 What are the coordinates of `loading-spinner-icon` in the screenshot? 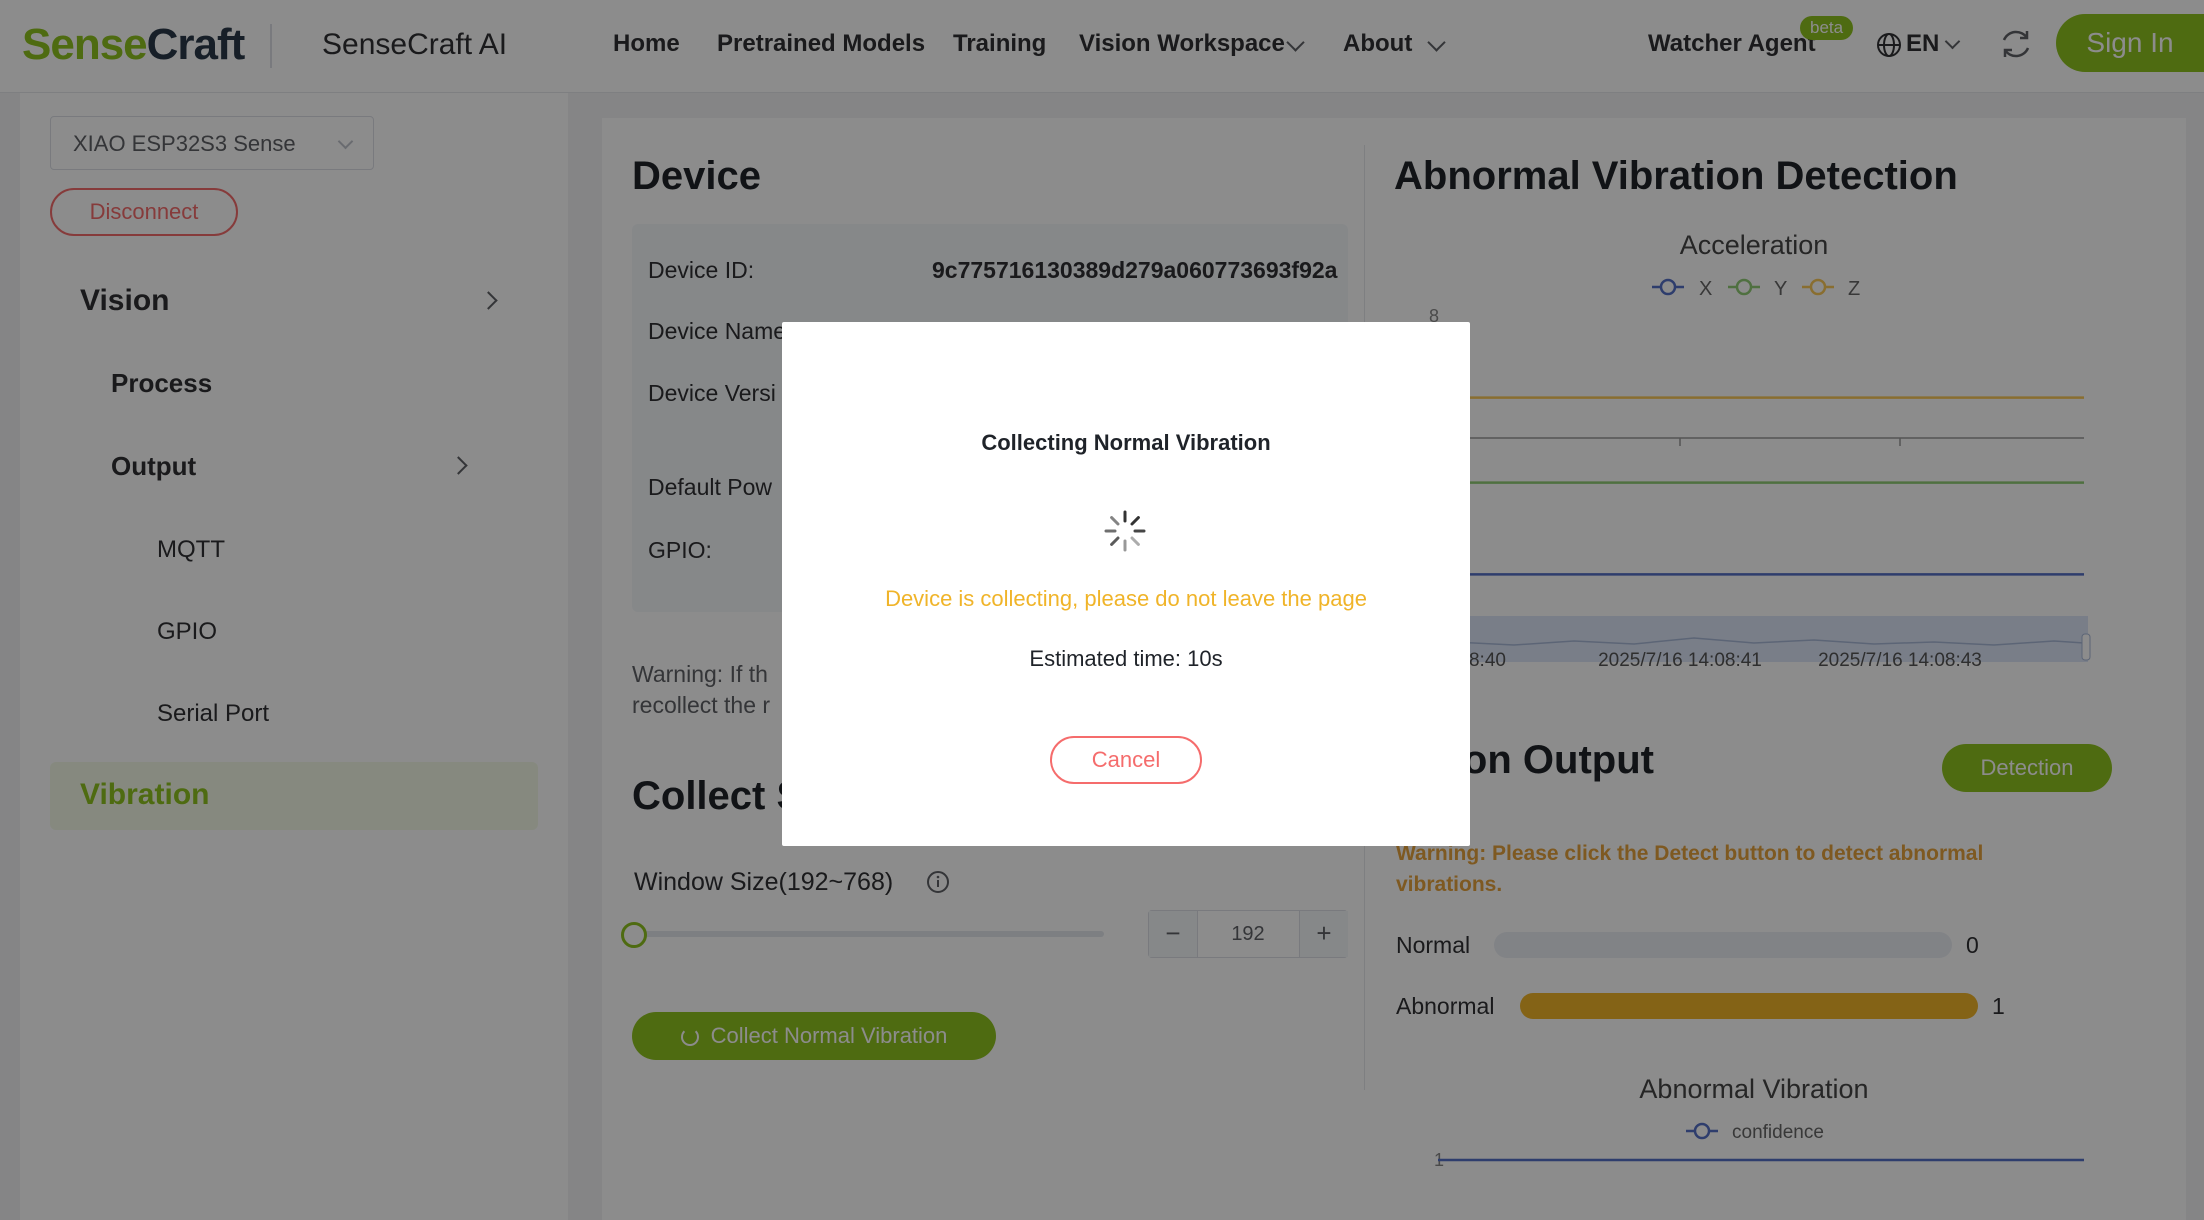 It's located at (1125, 531).